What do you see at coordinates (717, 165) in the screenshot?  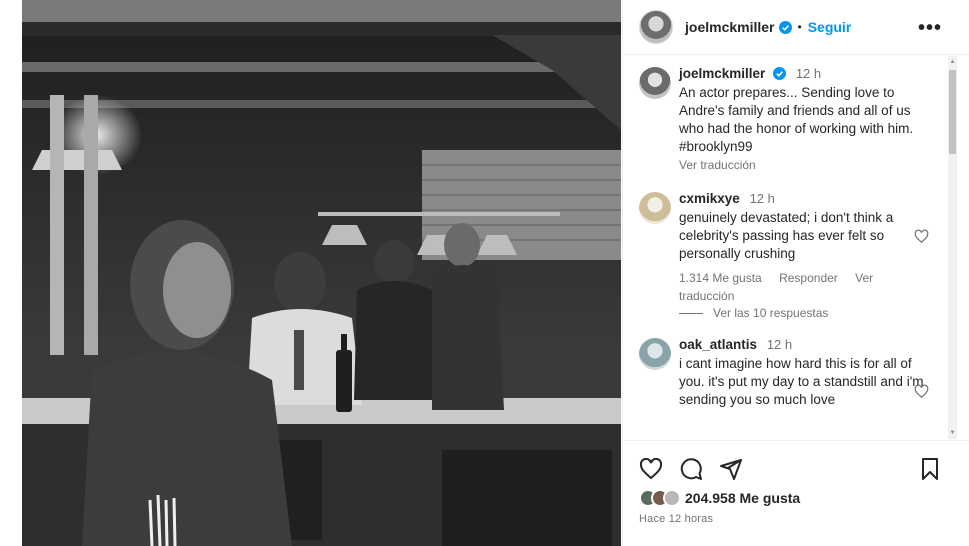 I see `caption-translate-link: Ver traducción` at bounding box center [717, 165].